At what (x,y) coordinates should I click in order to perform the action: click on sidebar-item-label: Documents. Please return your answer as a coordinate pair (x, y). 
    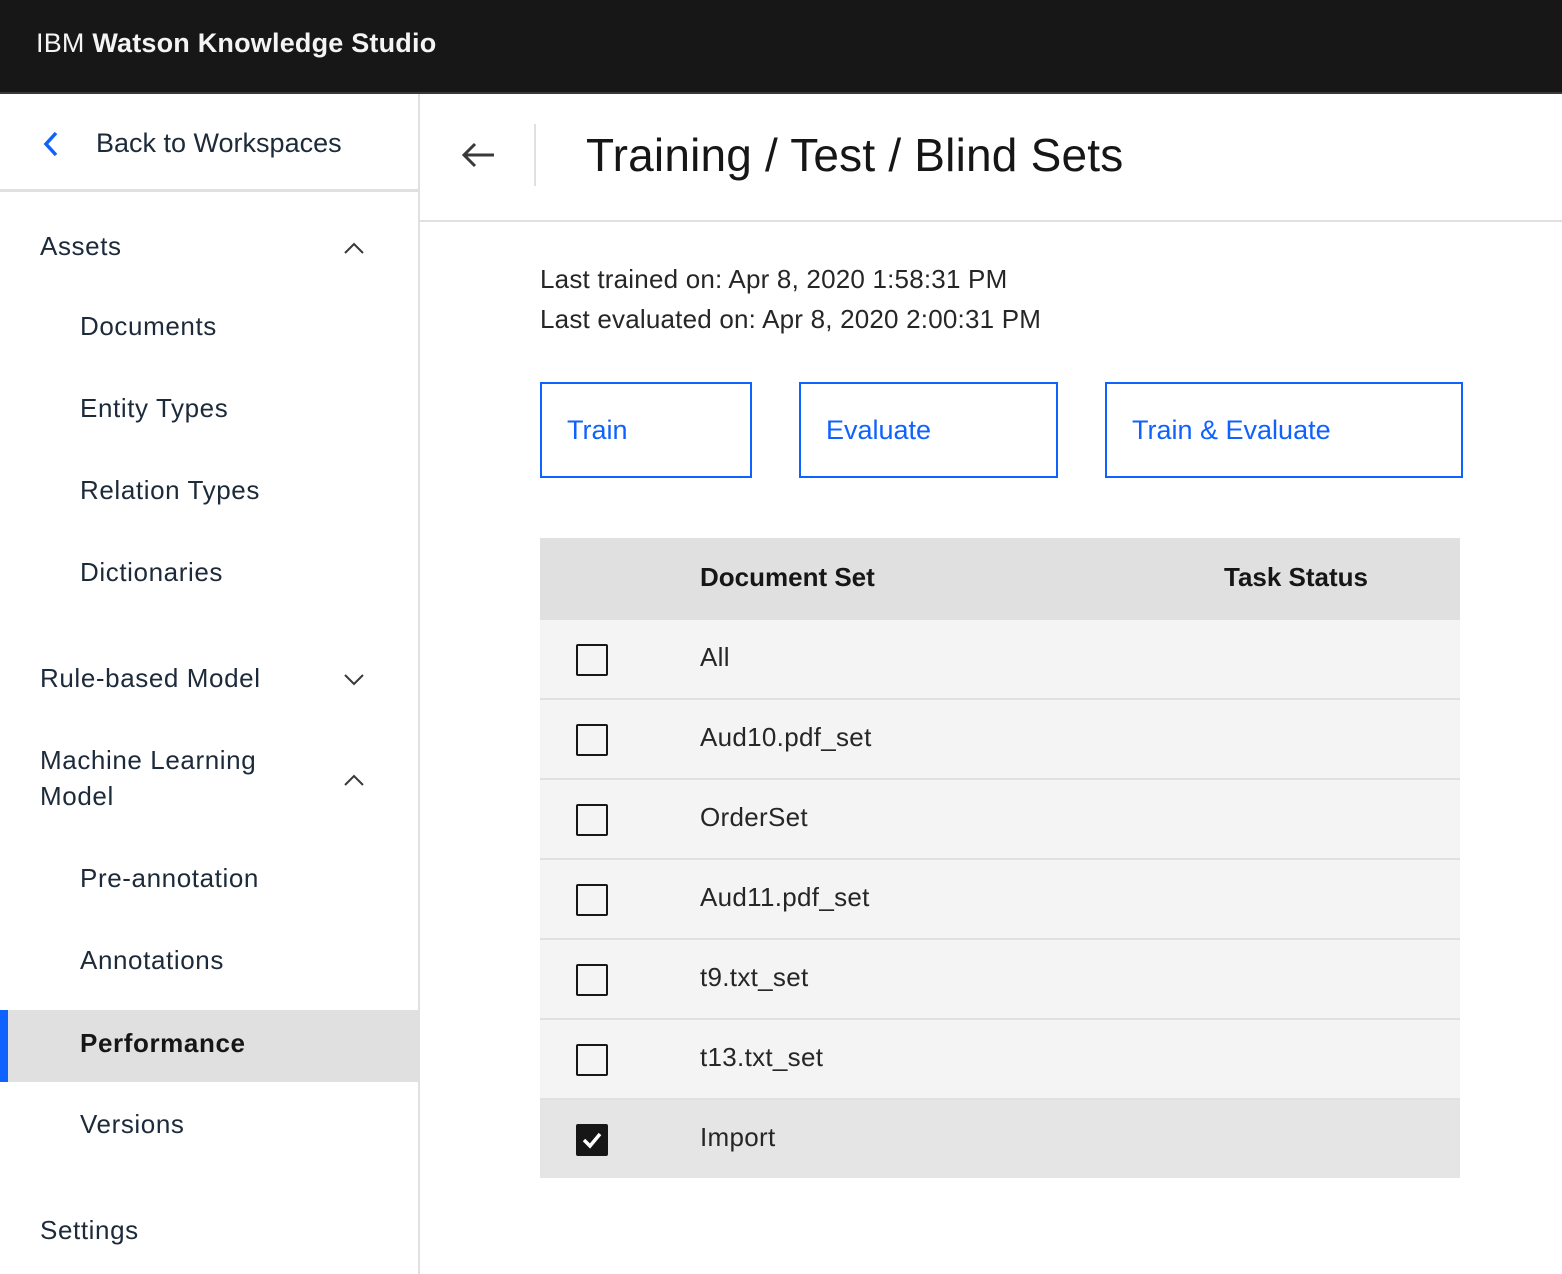
    Looking at the image, I should click on (148, 326).